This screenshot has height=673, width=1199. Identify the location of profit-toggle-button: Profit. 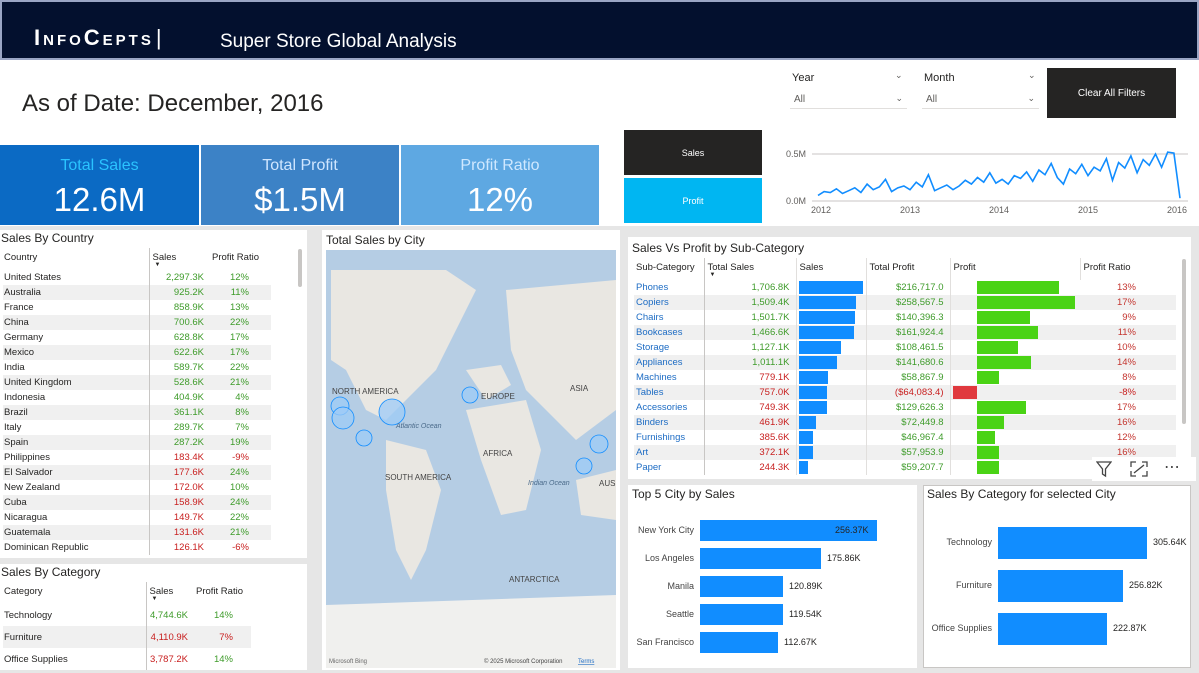
(693, 200).